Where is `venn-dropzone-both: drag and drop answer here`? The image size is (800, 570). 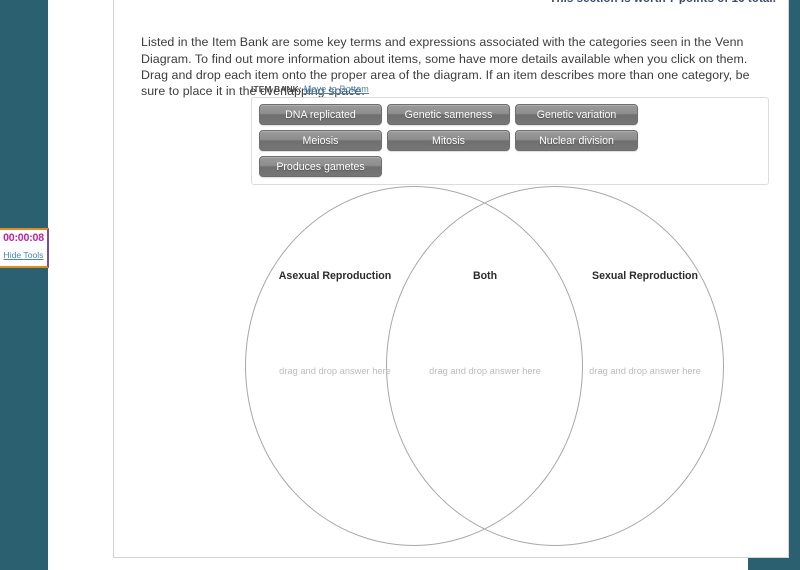
venn-dropzone-both: drag and drop answer here is located at coordinates (485, 371).